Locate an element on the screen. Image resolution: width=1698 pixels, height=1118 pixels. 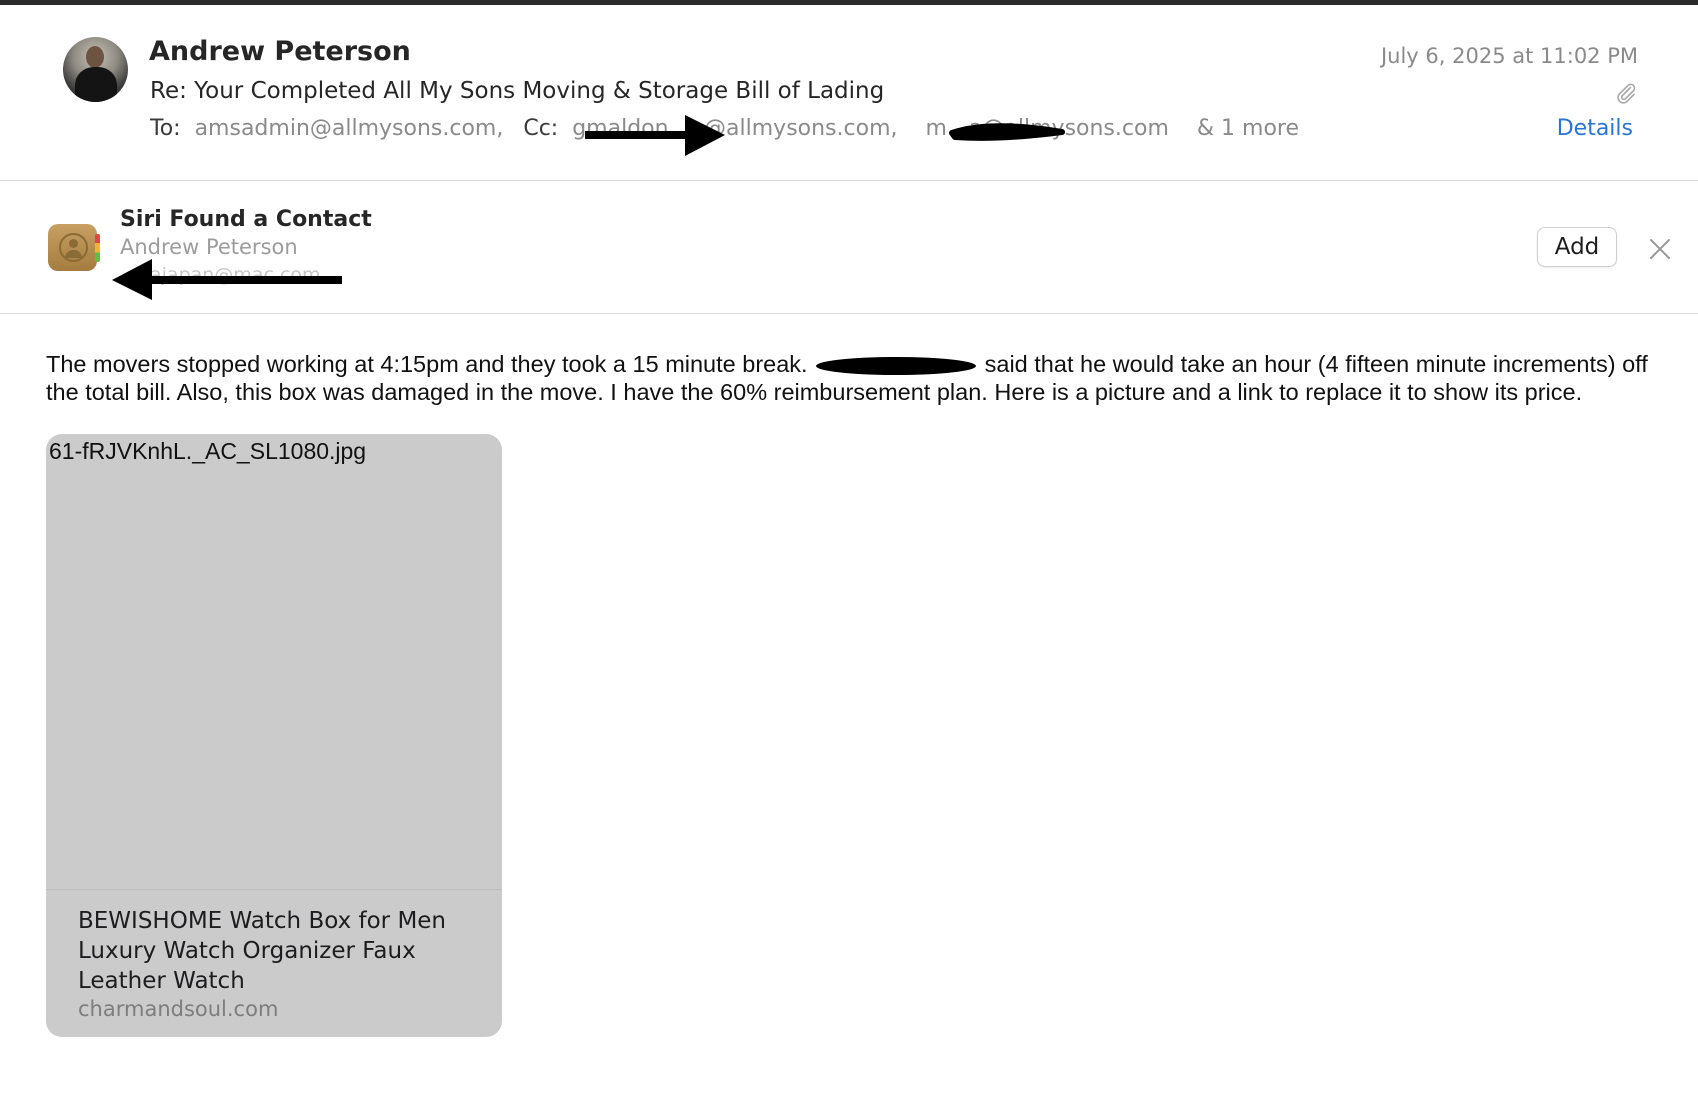
link-domain: charmandsoul.com is located at coordinates (178, 1009).